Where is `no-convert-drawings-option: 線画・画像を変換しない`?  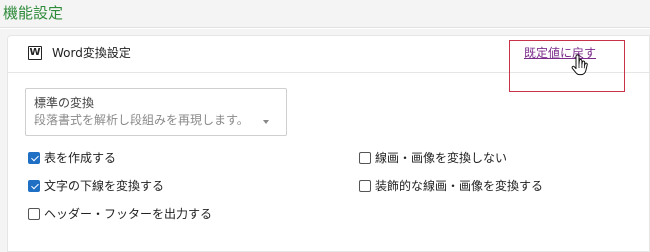 no-convert-drawings-option: 線画・画像を変換しない is located at coordinates (433, 158).